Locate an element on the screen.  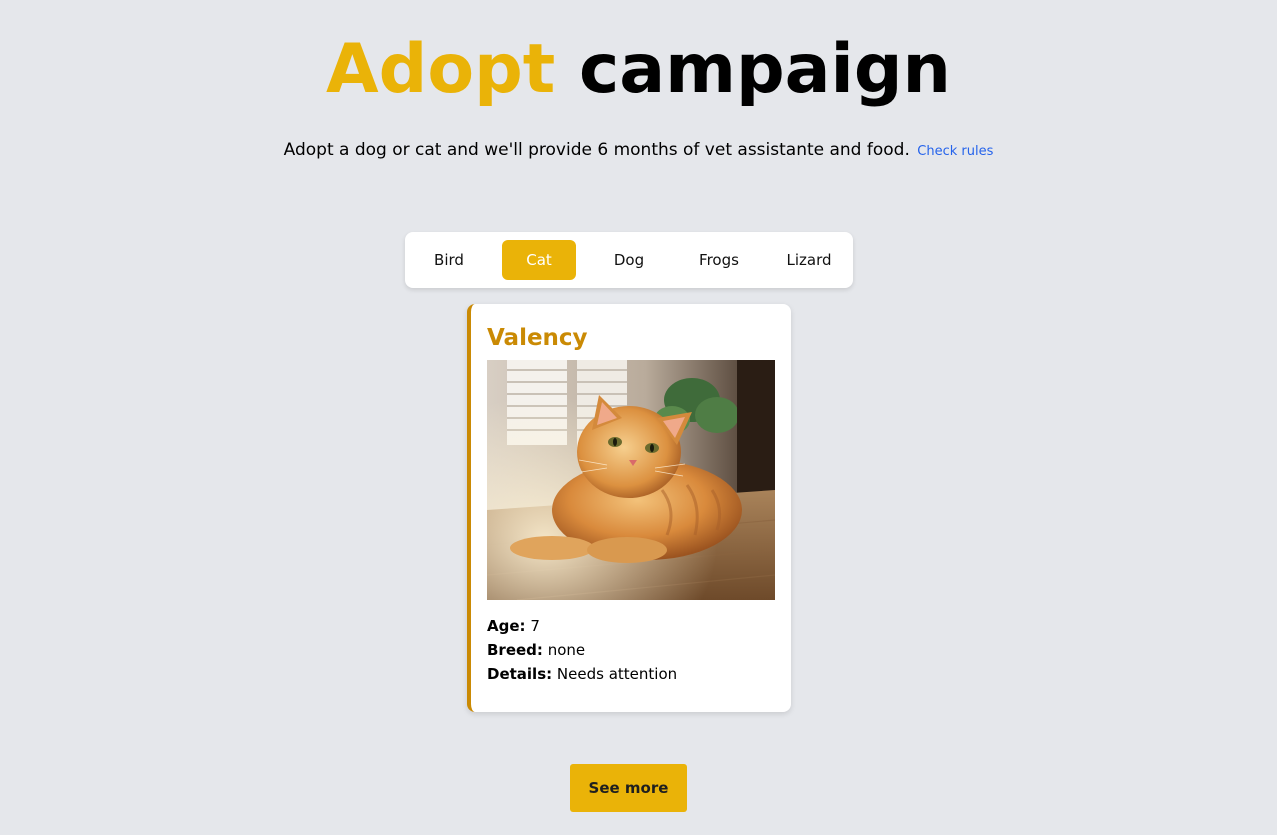
tab-bird: Bird is located at coordinates (449, 260).